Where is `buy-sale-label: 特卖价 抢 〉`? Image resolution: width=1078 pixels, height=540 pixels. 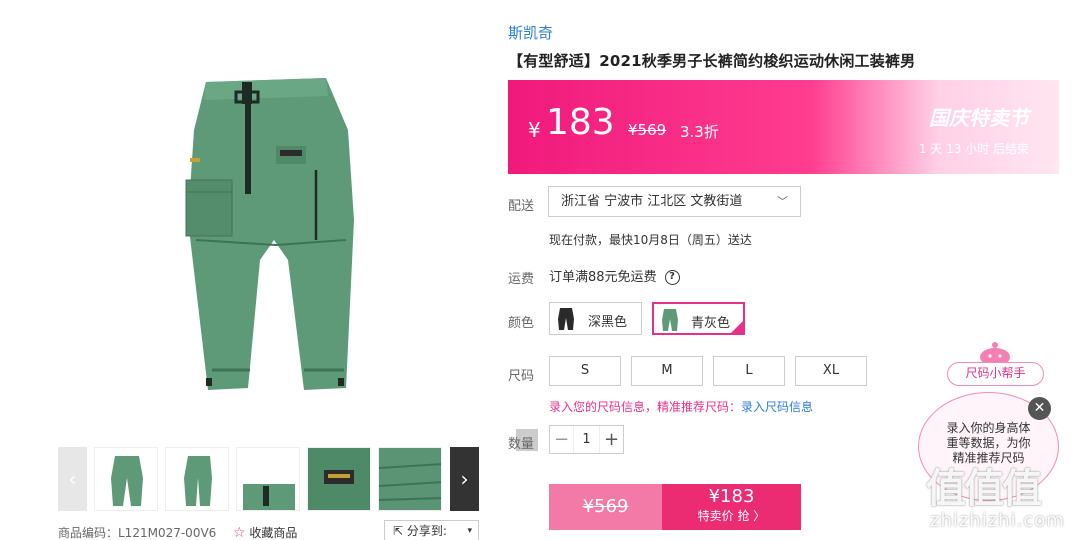
buy-sale-label: 特卖价 抢 〉 is located at coordinates (731, 516).